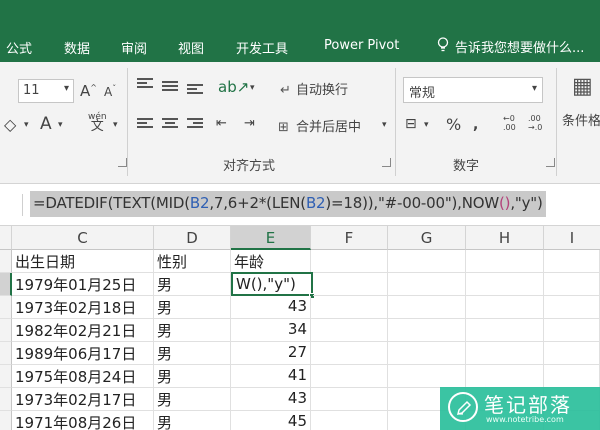 Image resolution: width=600 pixels, height=430 pixels. I want to click on cell-birthdate: 1989年06月17日, so click(83, 353).